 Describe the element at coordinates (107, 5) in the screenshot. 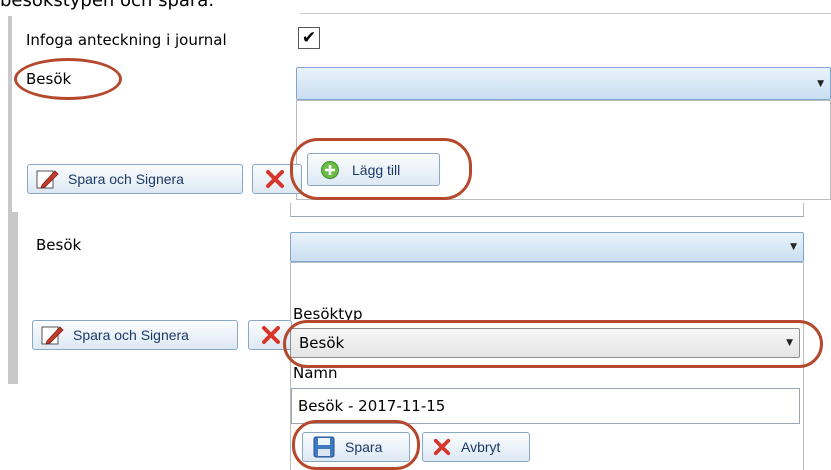

I see `top-caption: besökstypen och spara.` at that location.